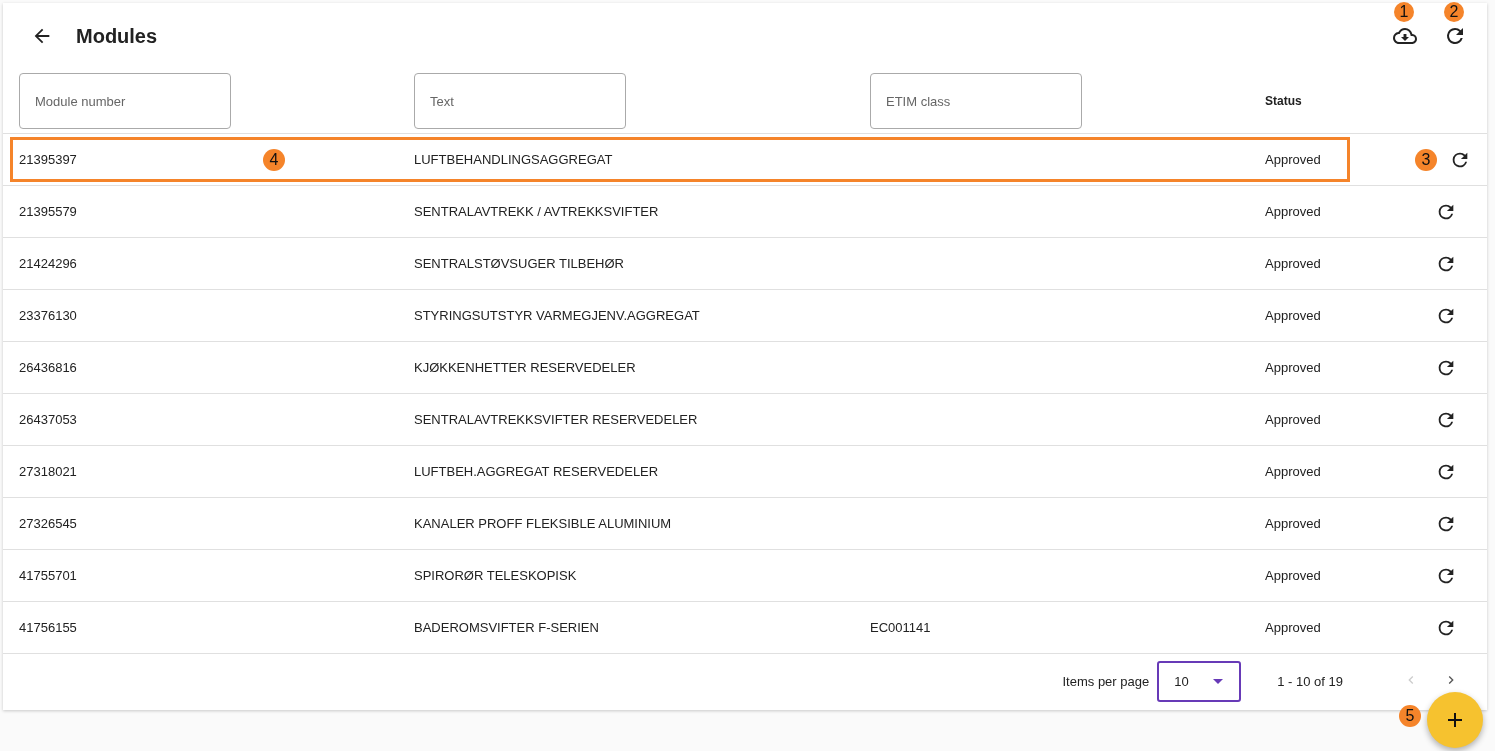 Image resolution: width=1495 pixels, height=751 pixels. I want to click on page-size-select: 10, so click(1199, 681).